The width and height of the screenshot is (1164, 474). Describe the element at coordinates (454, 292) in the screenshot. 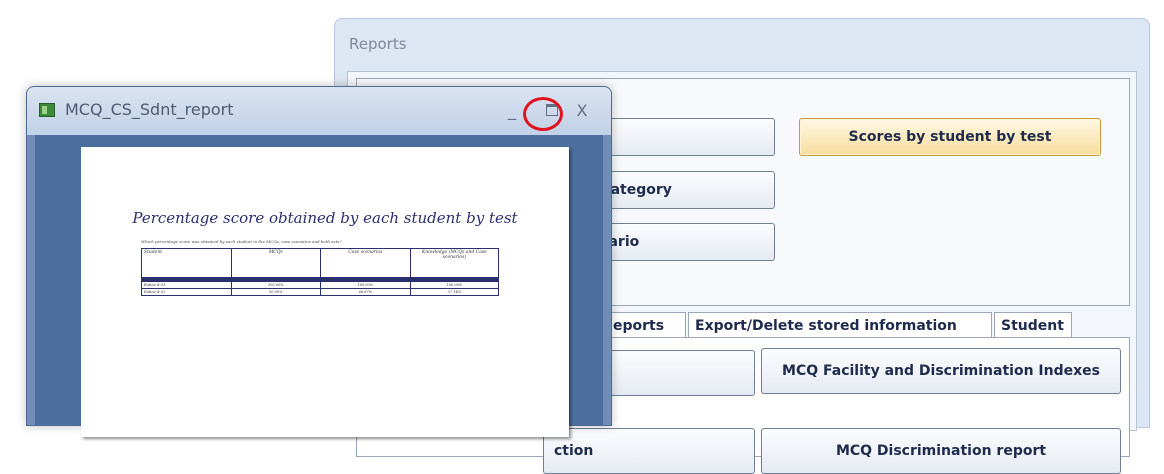

I see `table-cell: 57.14%` at that location.